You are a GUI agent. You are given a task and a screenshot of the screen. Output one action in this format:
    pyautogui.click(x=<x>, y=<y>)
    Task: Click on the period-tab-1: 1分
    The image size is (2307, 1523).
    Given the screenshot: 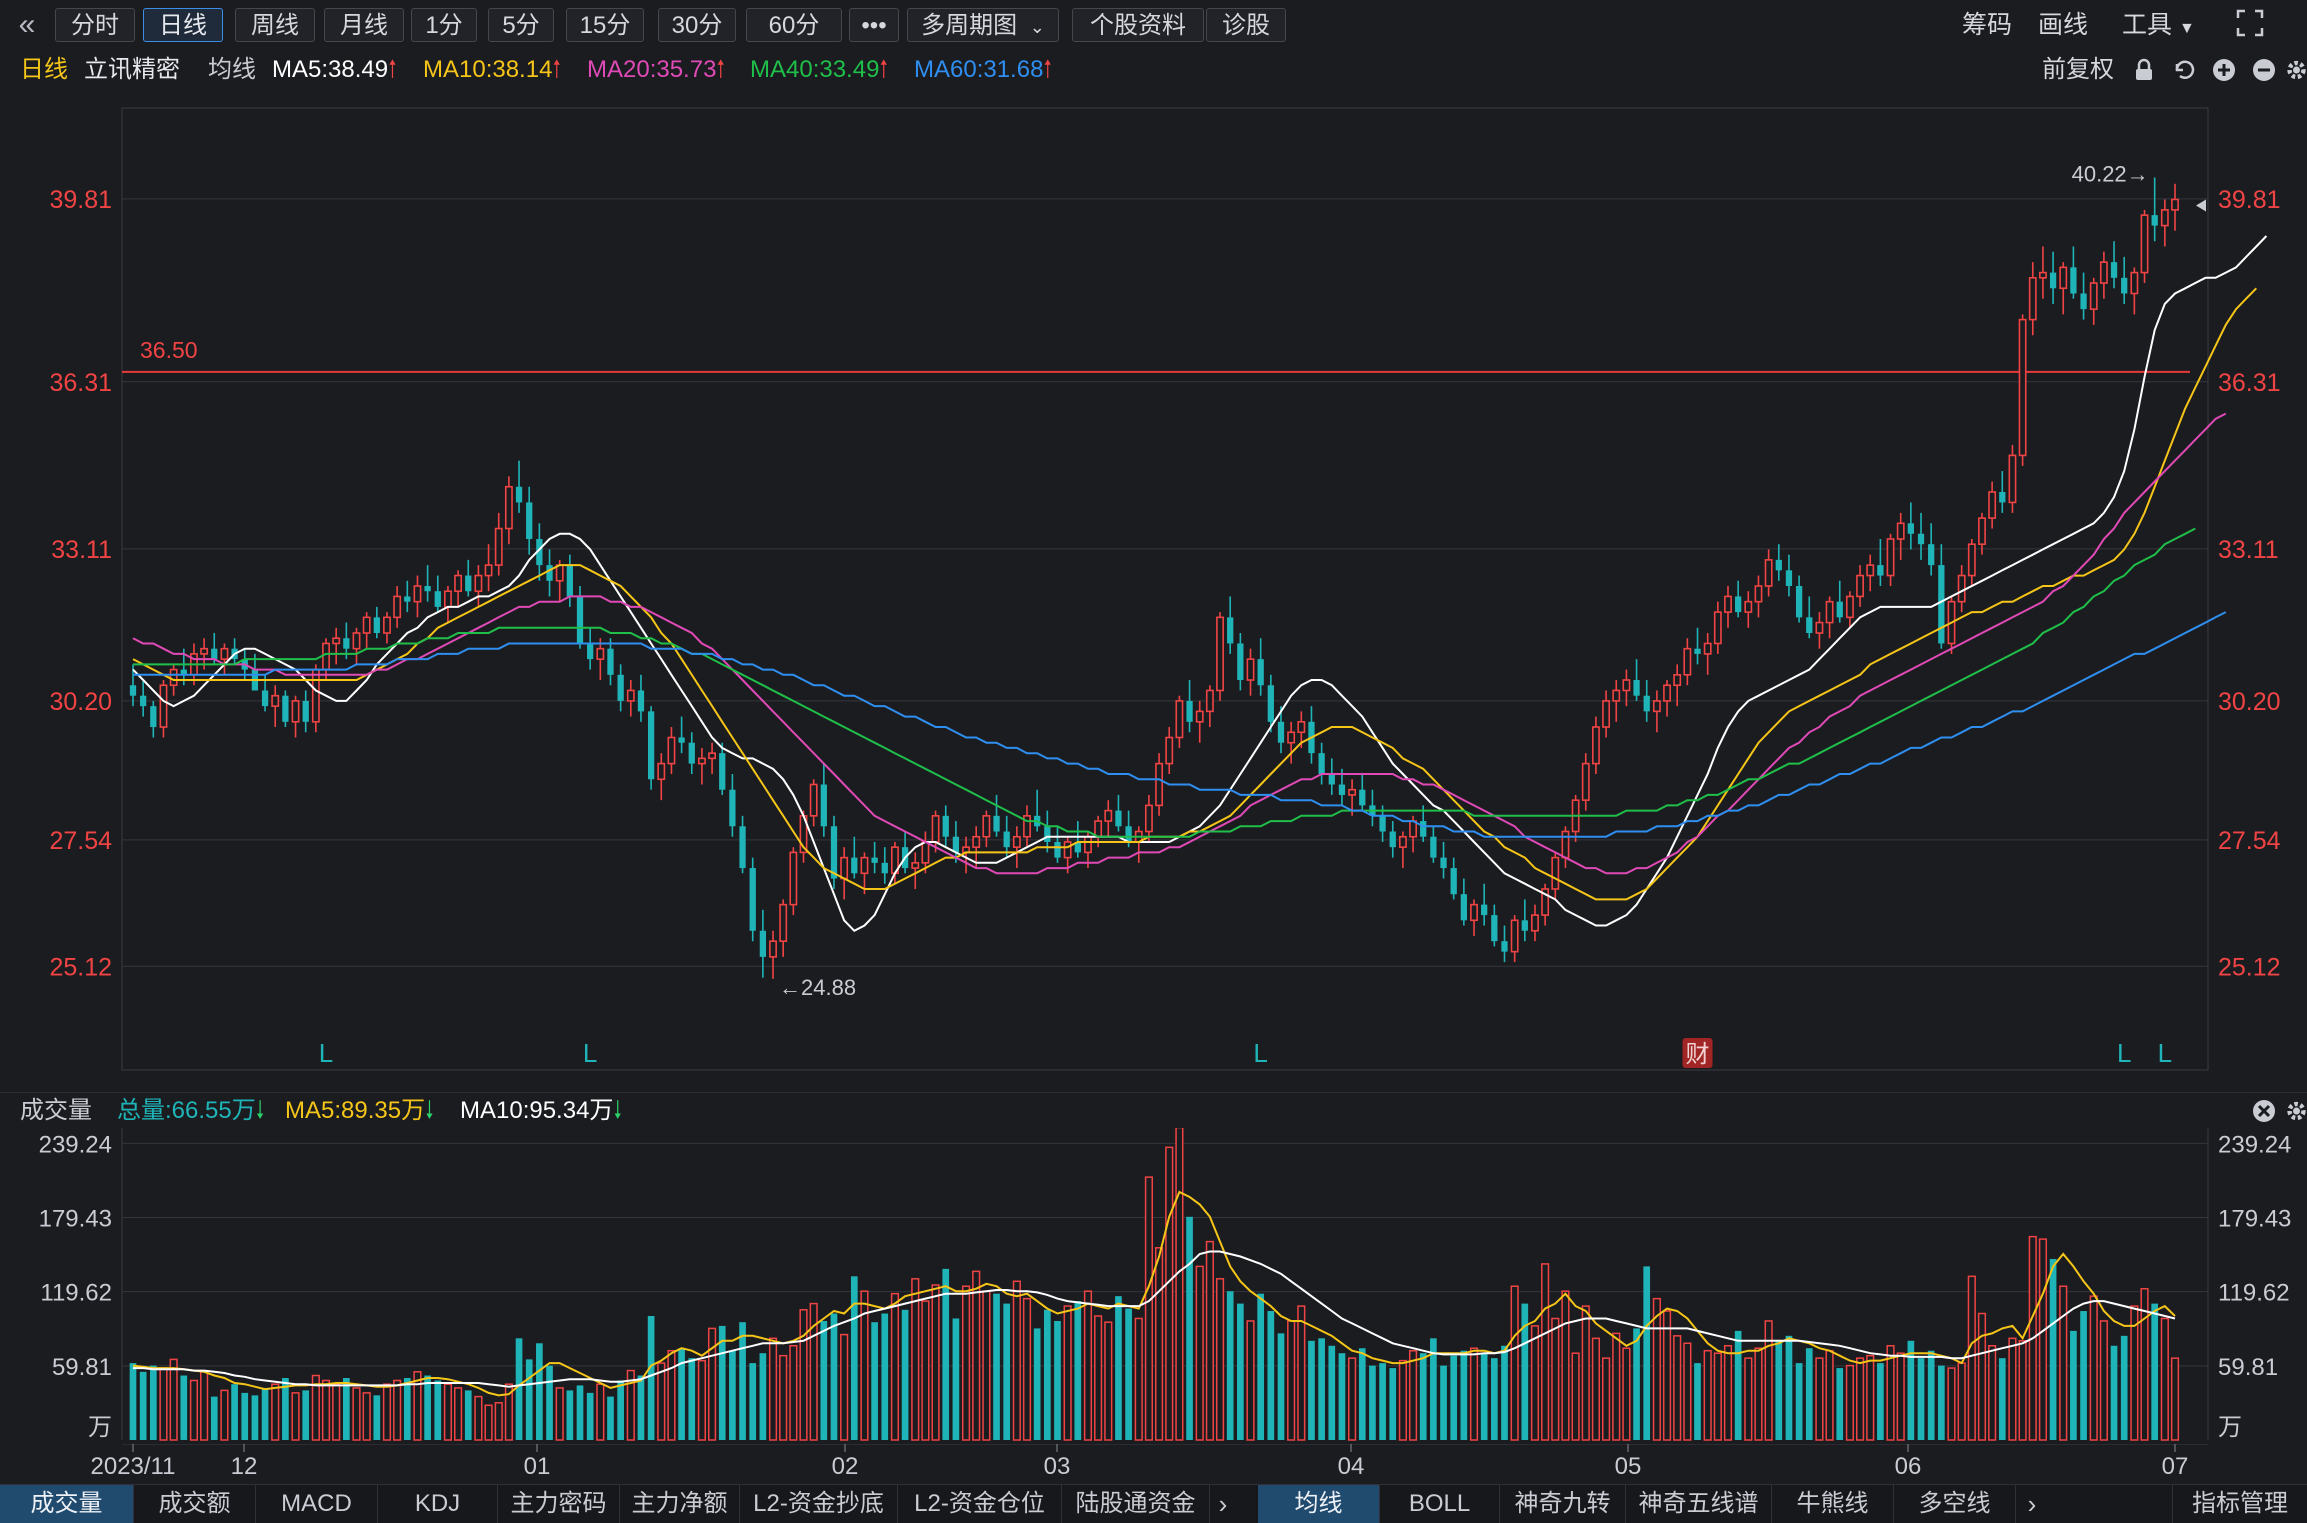 What is the action you would take?
    pyautogui.click(x=444, y=25)
    